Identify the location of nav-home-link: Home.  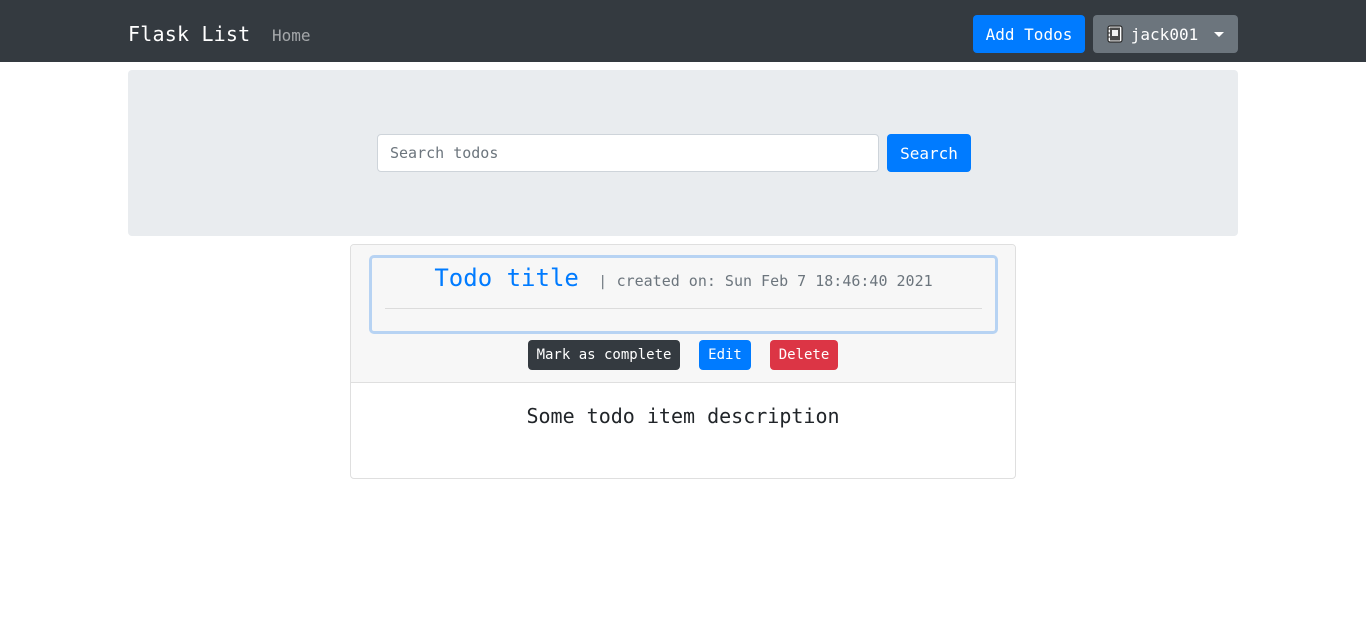
(291, 35).